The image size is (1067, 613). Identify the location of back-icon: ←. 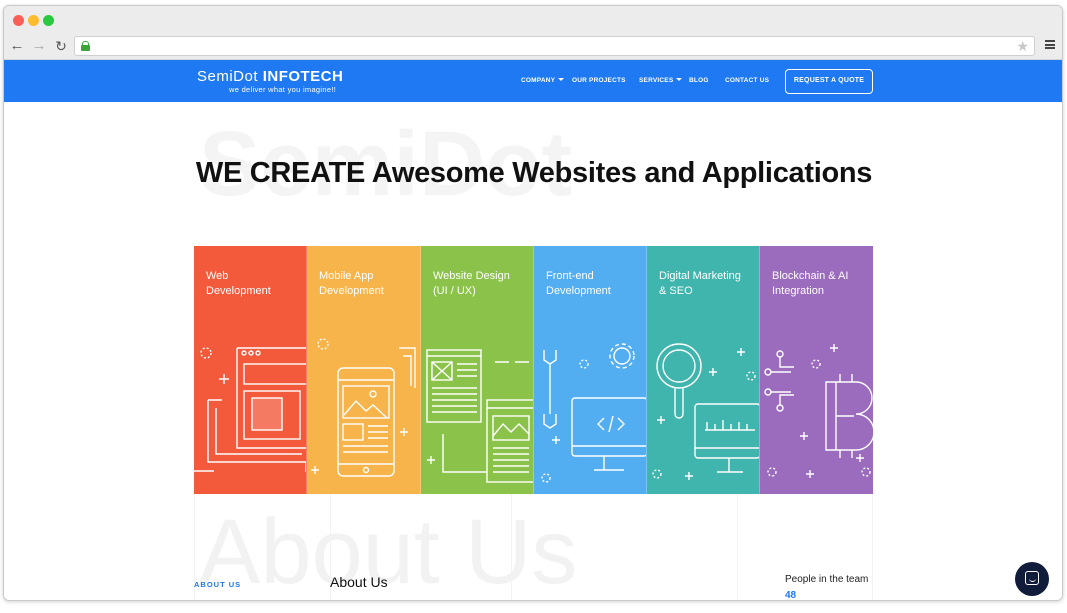
(17, 46).